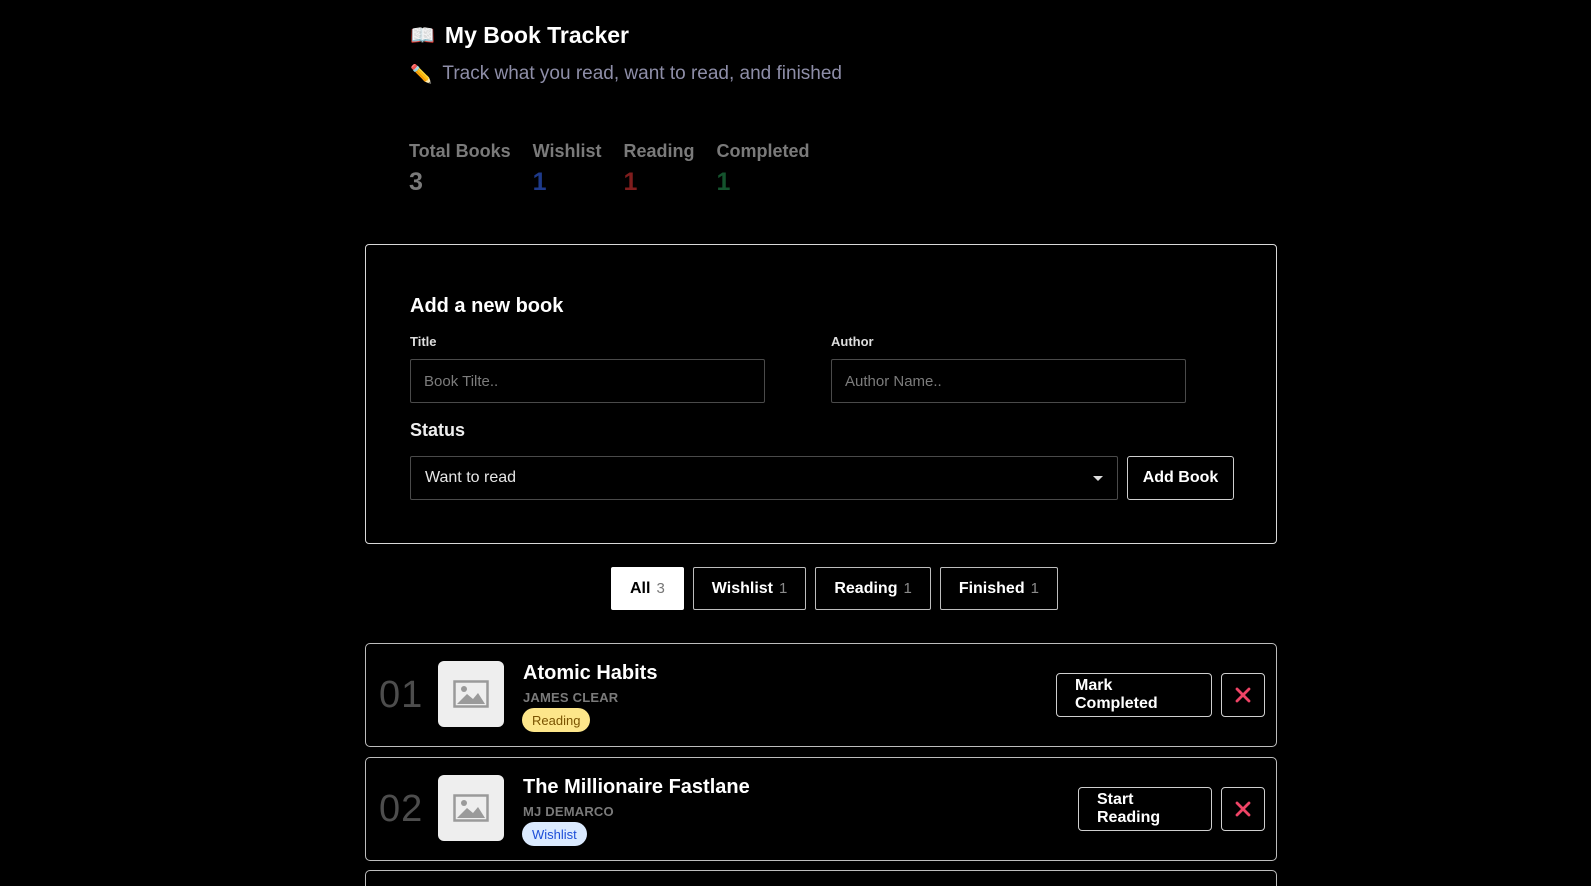 This screenshot has width=1591, height=886. Describe the element at coordinates (640, 588) in the screenshot. I see `tab-all-label: All` at that location.